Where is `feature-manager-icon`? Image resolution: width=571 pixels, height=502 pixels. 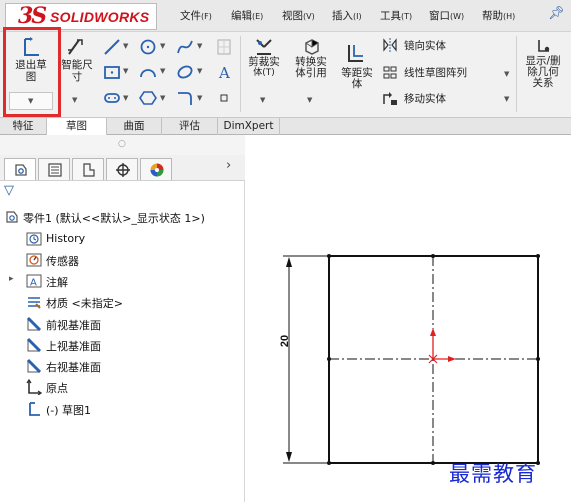 feature-manager-icon is located at coordinates (21, 170).